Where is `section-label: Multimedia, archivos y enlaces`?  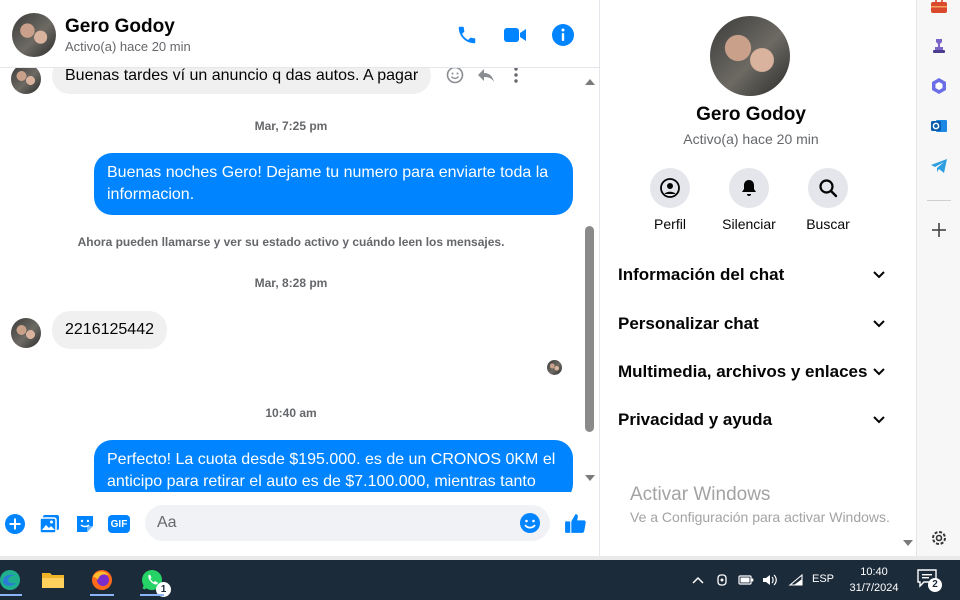
section-label: Multimedia, archivos y enlaces is located at coordinates (743, 371).